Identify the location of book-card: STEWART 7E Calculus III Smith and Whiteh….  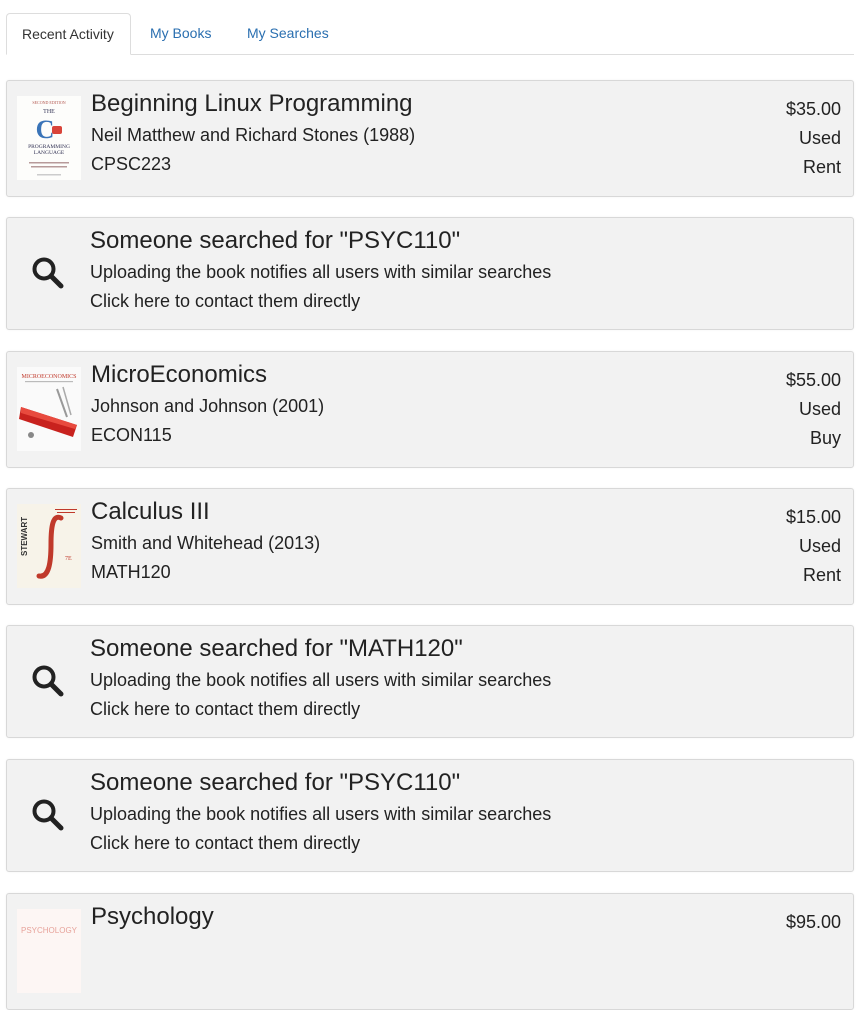
(430, 546).